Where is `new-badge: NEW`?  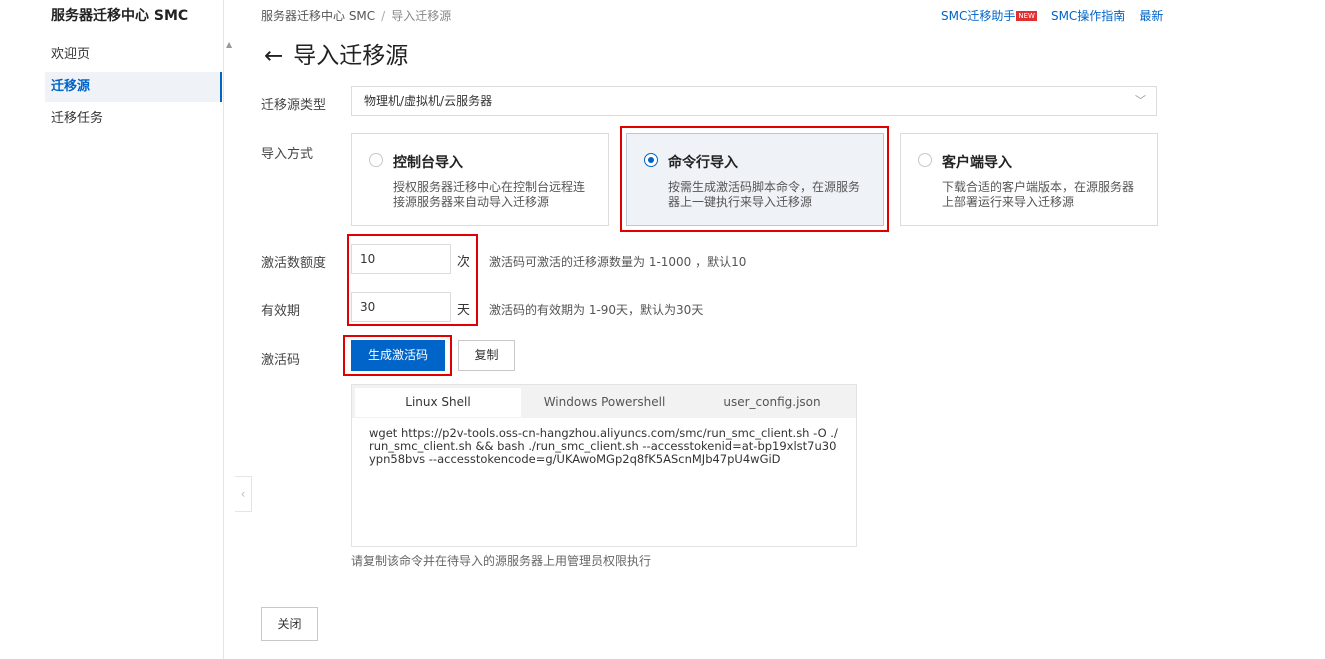
new-badge: NEW is located at coordinates (1026, 16).